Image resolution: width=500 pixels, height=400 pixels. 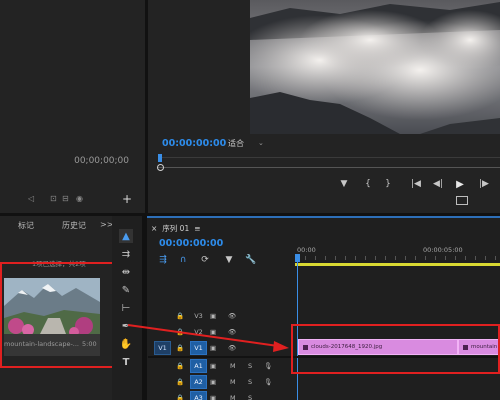 What do you see at coordinates (324, 382) in the screenshot?
I see `track-a2: 🔒 A2 ▣ M S 🎙` at bounding box center [324, 382].